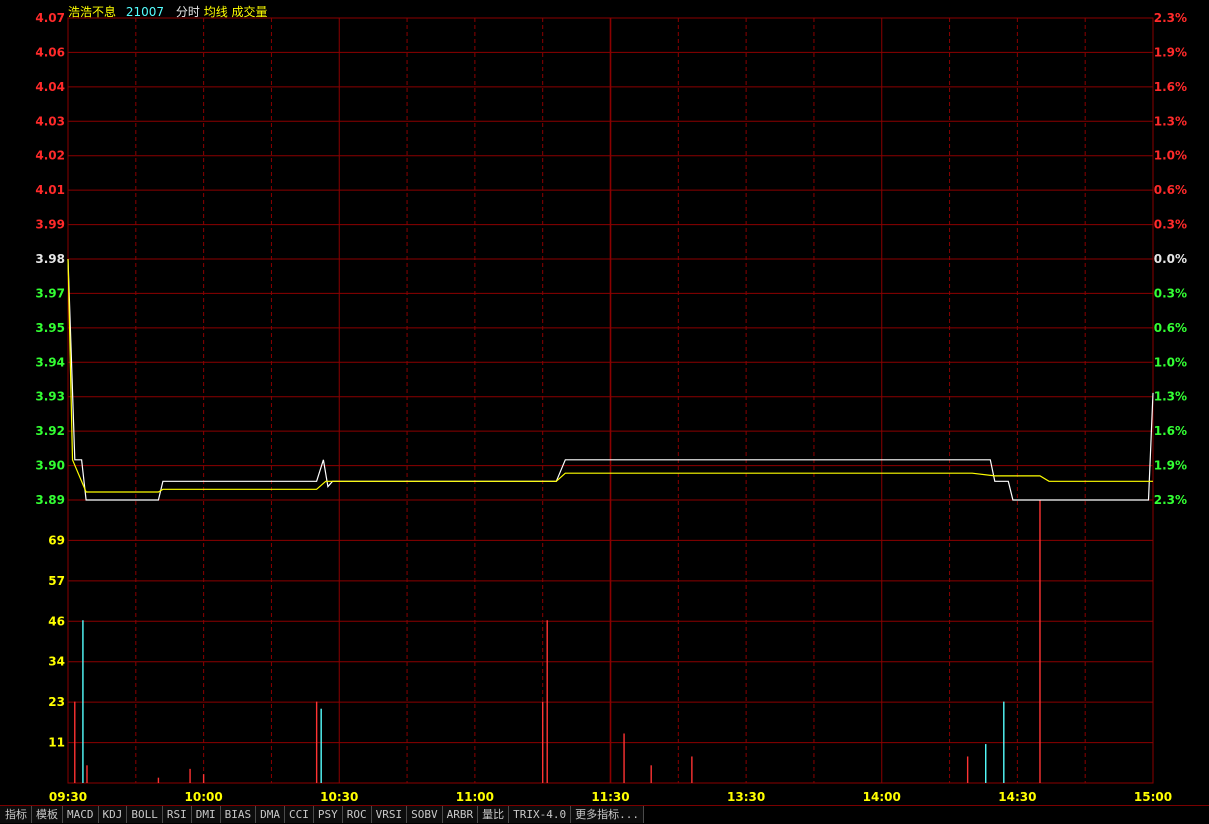  Describe the element at coordinates (168, 11) in the screenshot. I see `chart-header: 浩浩不息 21007 分时 均线 成交量` at that location.